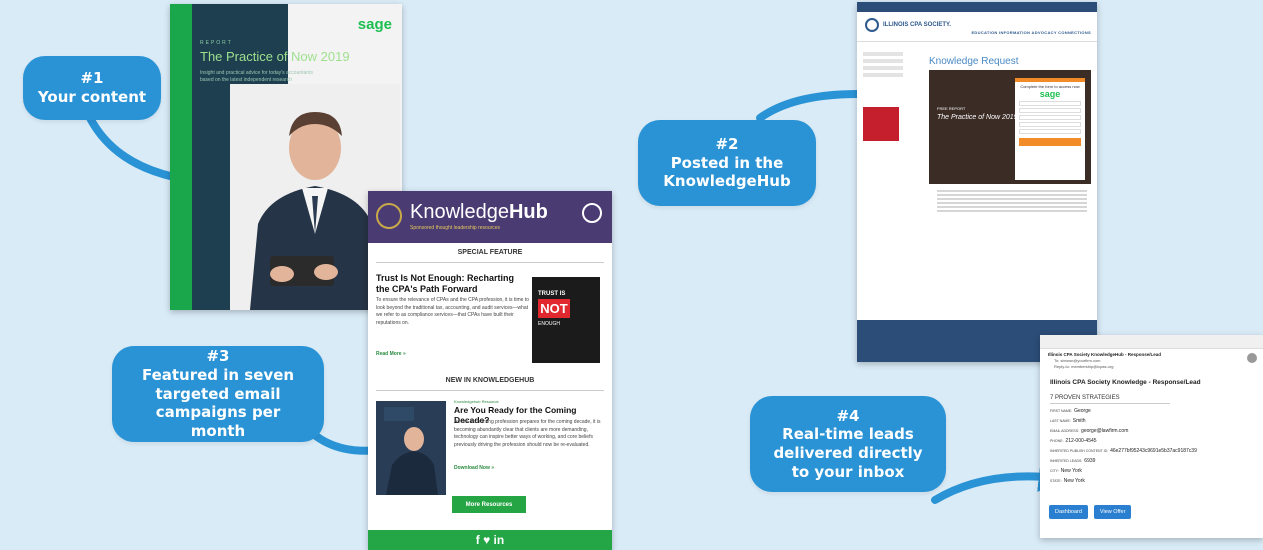 The height and width of the screenshot is (550, 1263). What do you see at coordinates (727, 143) in the screenshot?
I see `step-number: #2` at bounding box center [727, 143].